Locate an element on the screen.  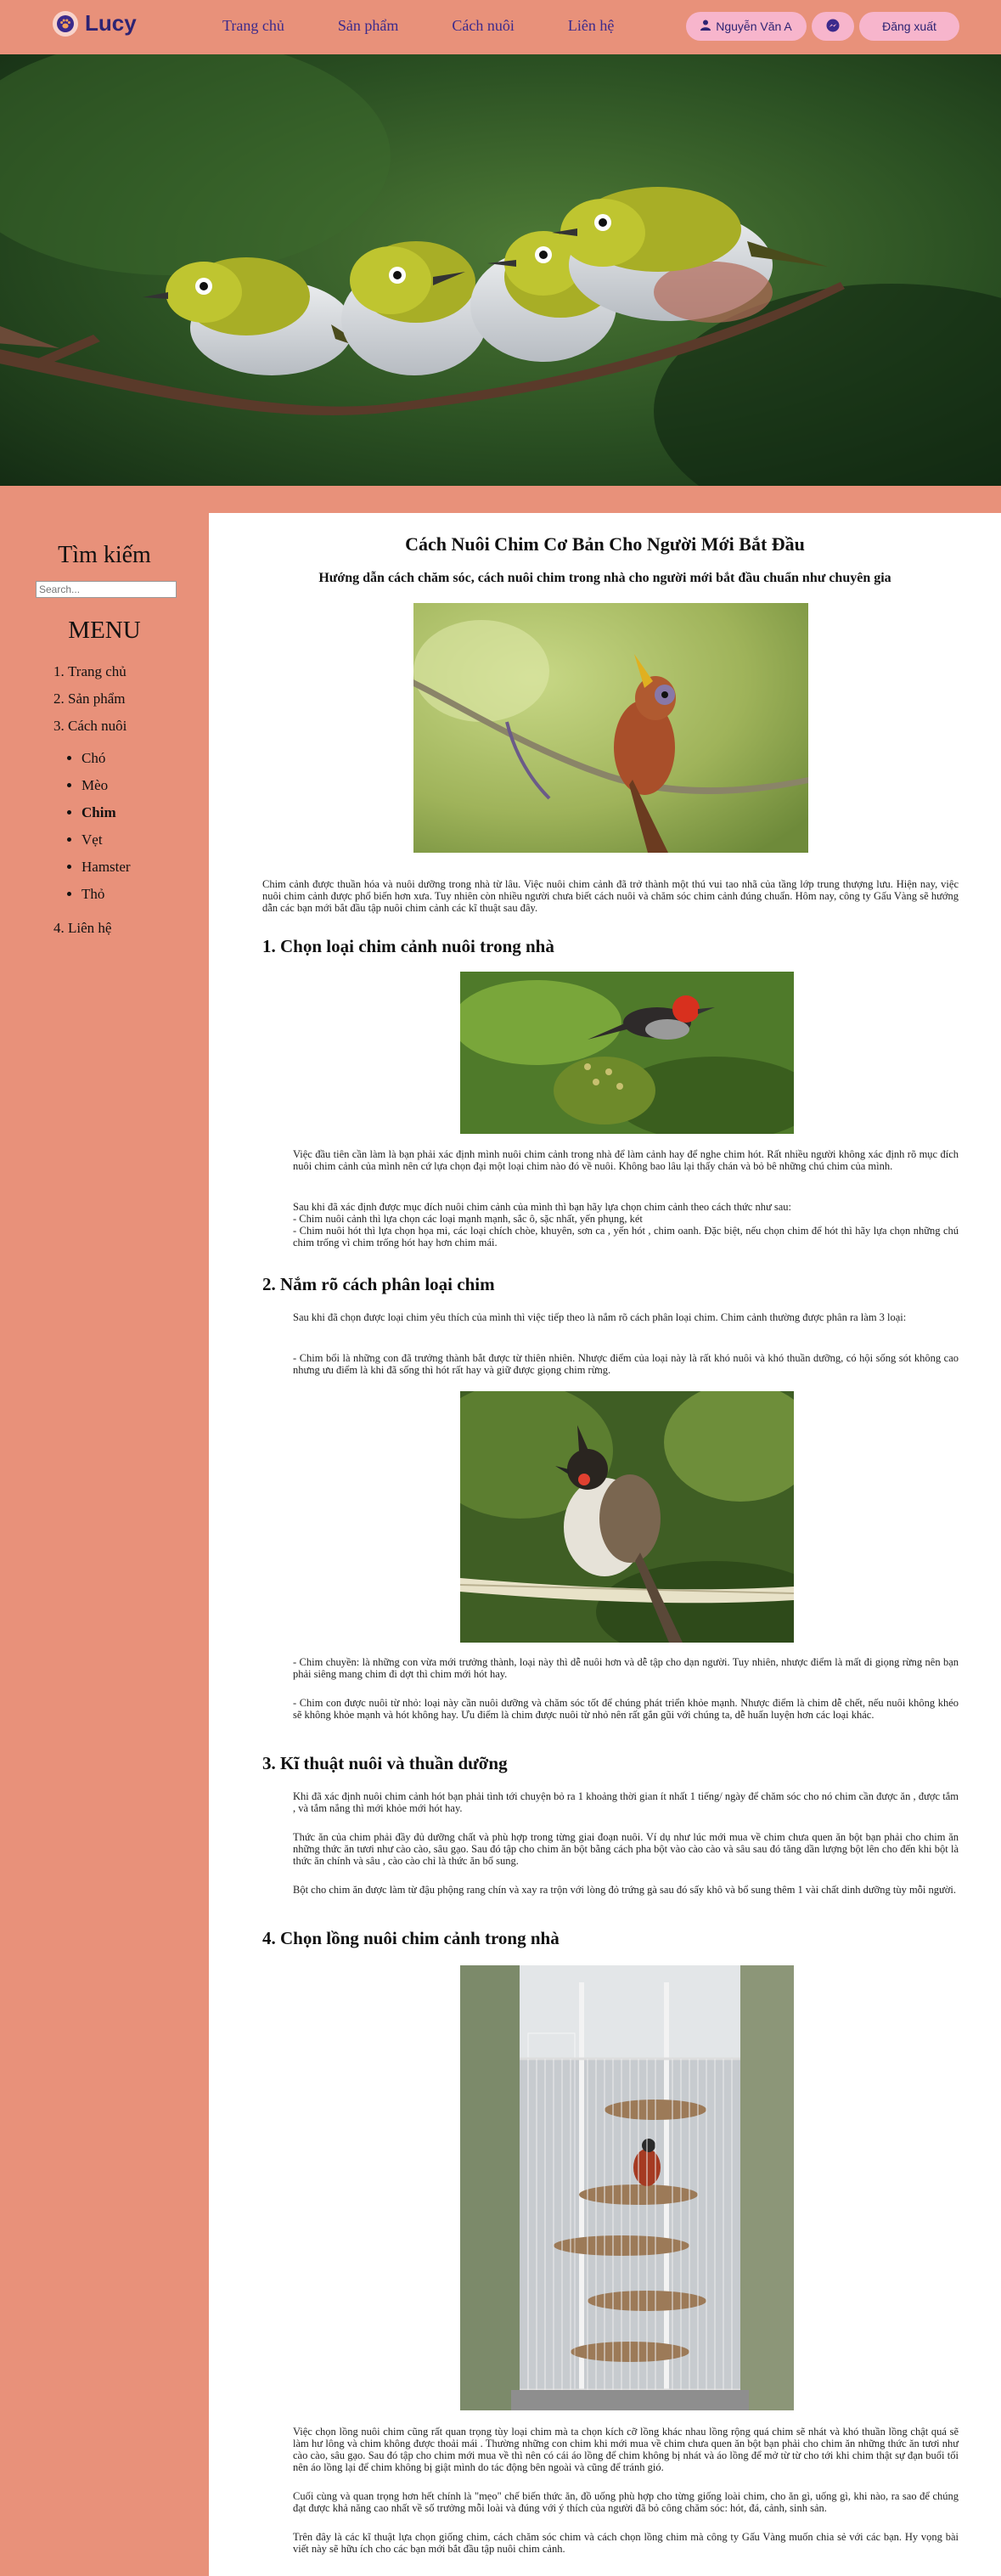
submenu-item-hamster: Hamster is located at coordinates (145, 867).